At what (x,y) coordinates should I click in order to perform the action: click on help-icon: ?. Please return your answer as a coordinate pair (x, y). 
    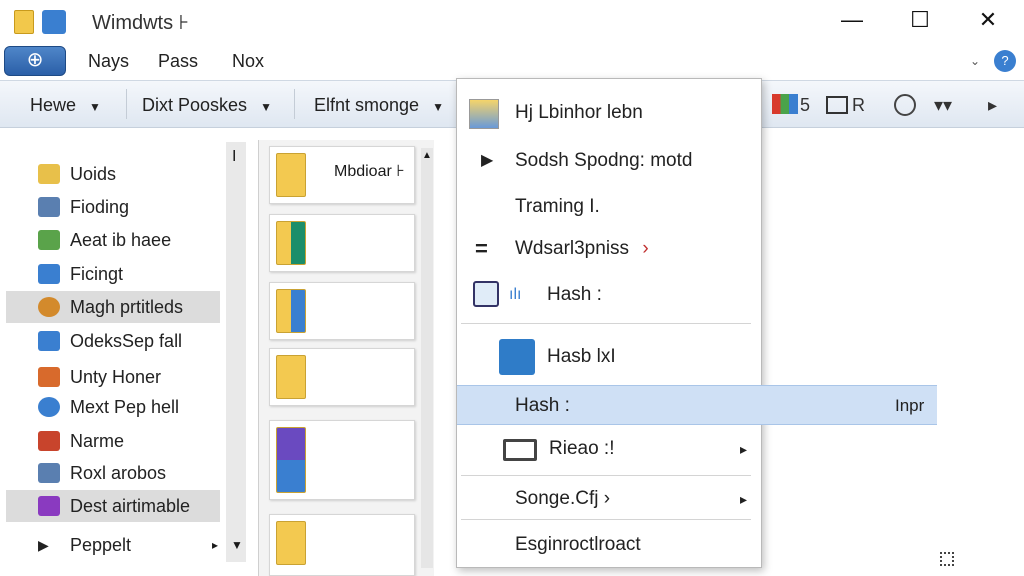
    Looking at the image, I should click on (1005, 61).